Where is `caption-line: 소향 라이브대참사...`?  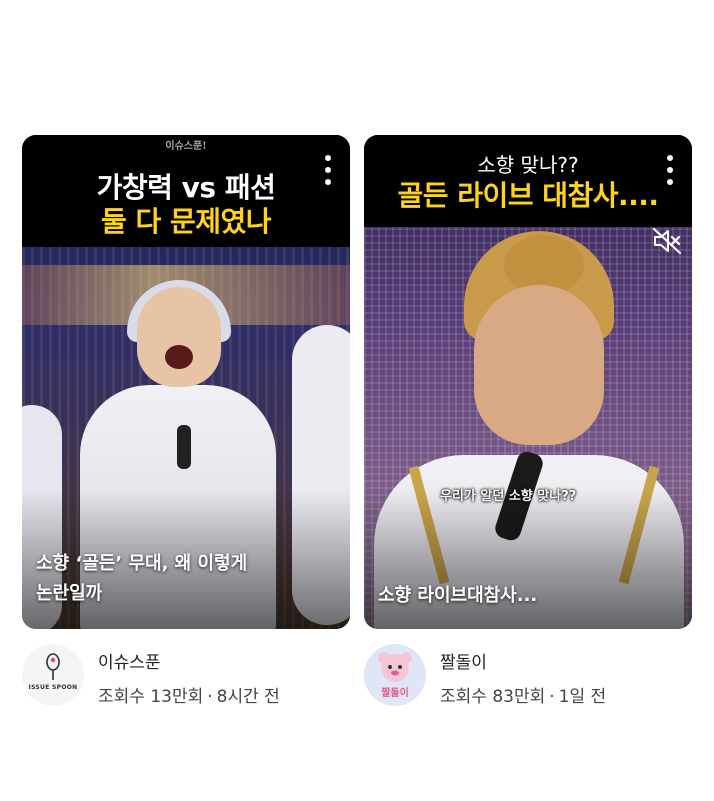
caption-line: 소향 라이브대참사... is located at coordinates (458, 595).